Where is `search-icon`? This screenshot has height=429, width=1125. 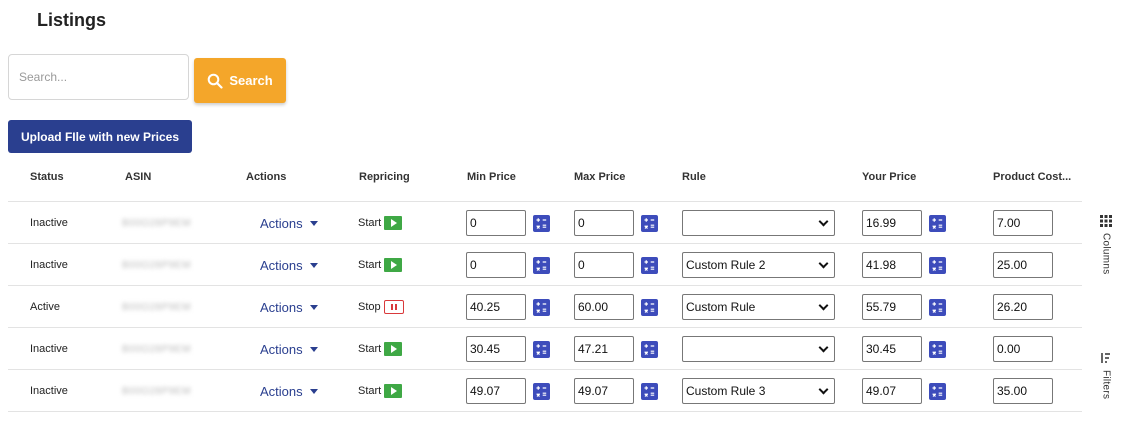 search-icon is located at coordinates (215, 81).